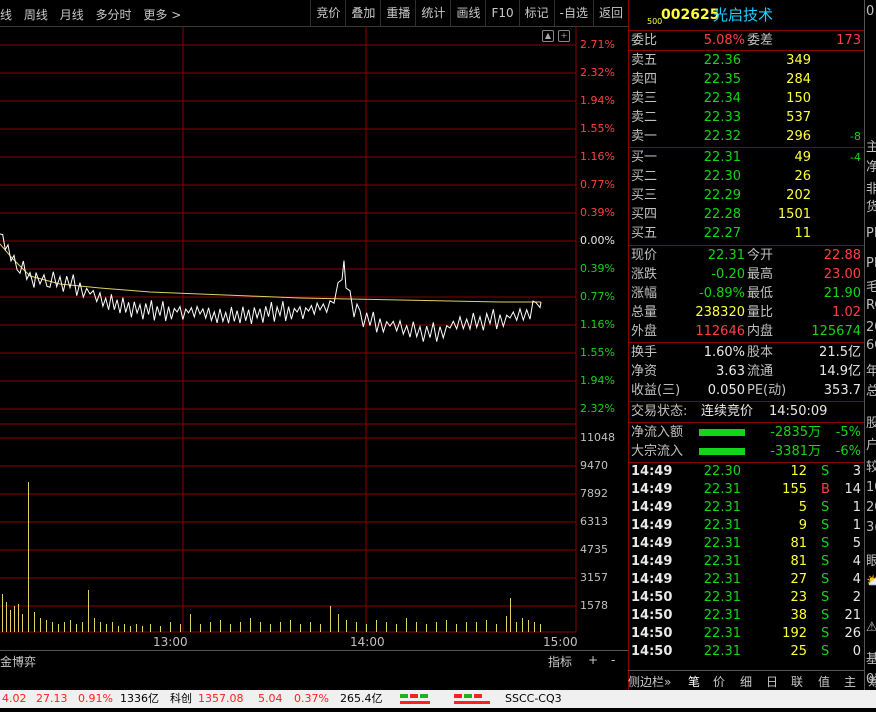  I want to click on toolbar-actions: 竞价 叠加 重播 统计 画线 F10 标记 -自选 返回, so click(469, 13).